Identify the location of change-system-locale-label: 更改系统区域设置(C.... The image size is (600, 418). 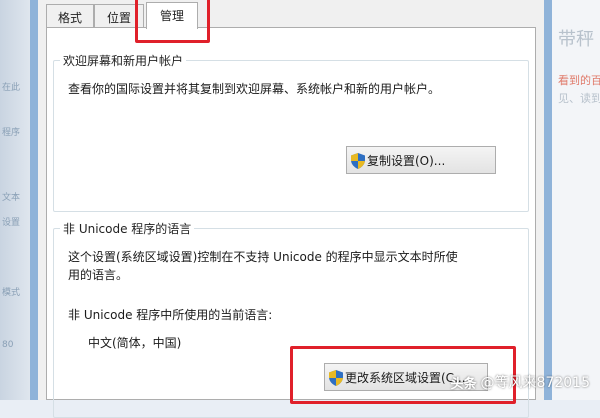
(405, 377).